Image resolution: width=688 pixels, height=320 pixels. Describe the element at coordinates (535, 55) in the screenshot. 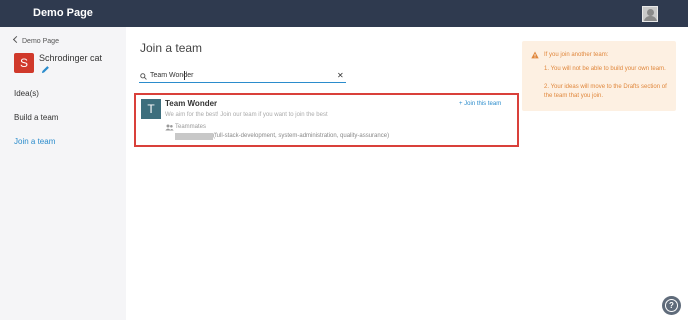

I see `warning-icon` at that location.